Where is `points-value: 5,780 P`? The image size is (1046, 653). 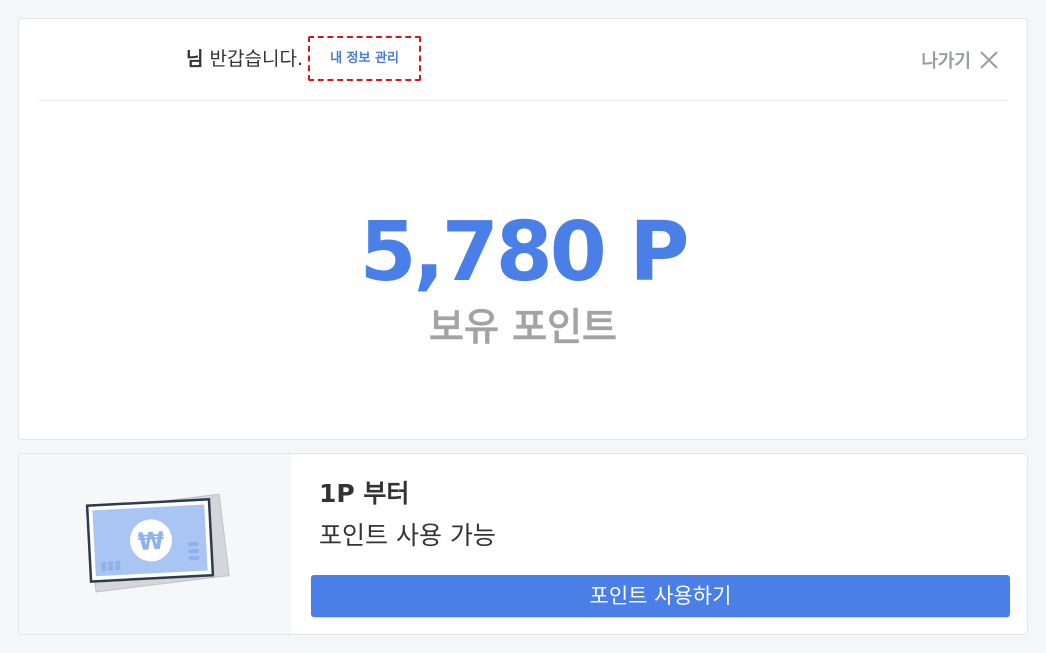
points-value: 5,780 P is located at coordinates (524, 252).